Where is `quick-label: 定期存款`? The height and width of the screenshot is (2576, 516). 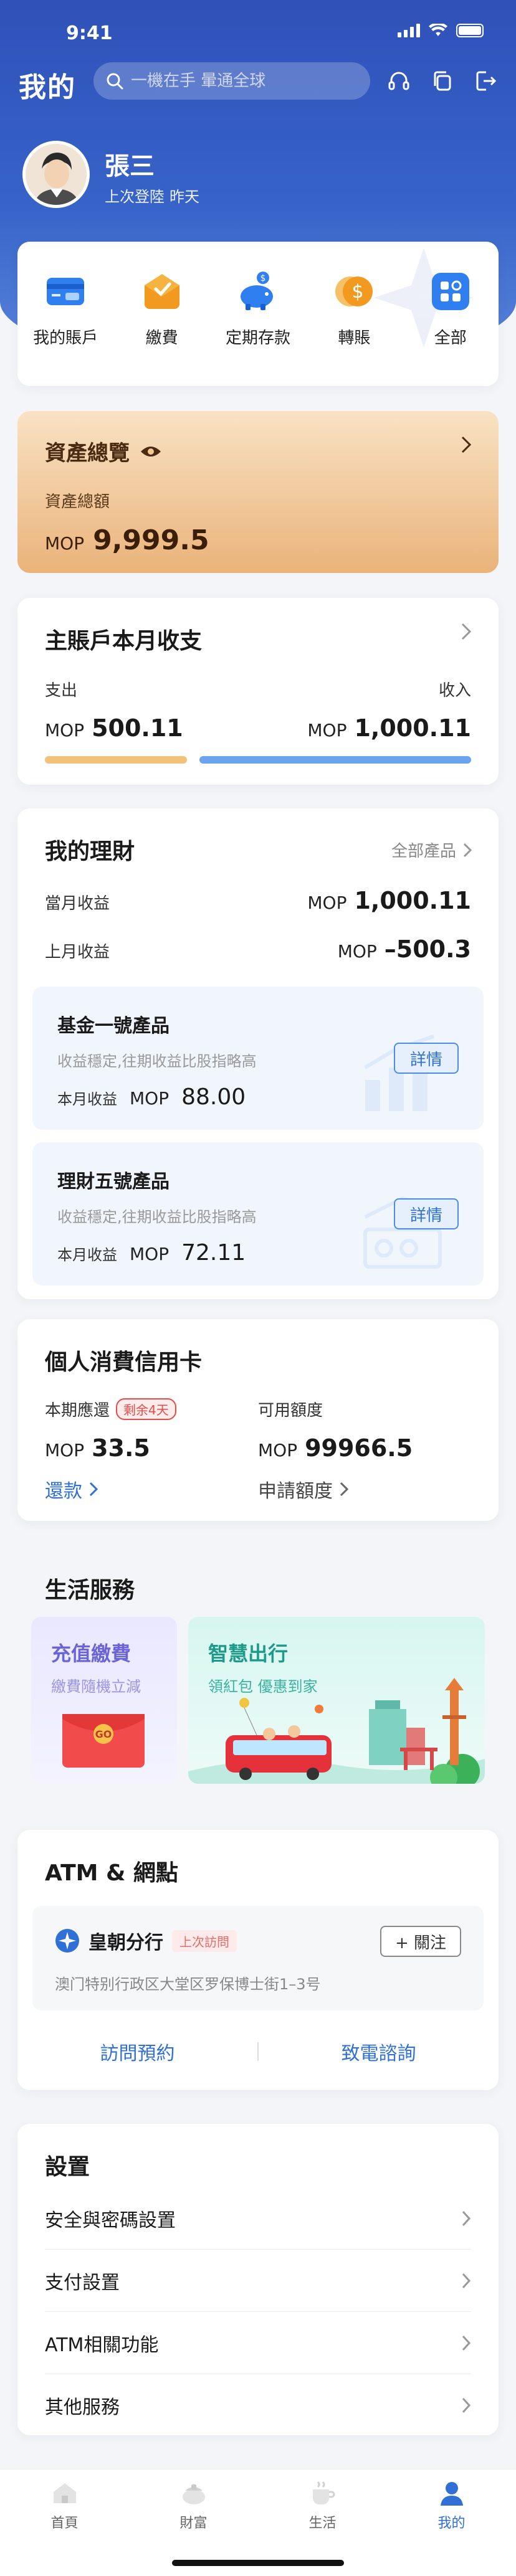
quick-label: 定期存款 is located at coordinates (257, 338).